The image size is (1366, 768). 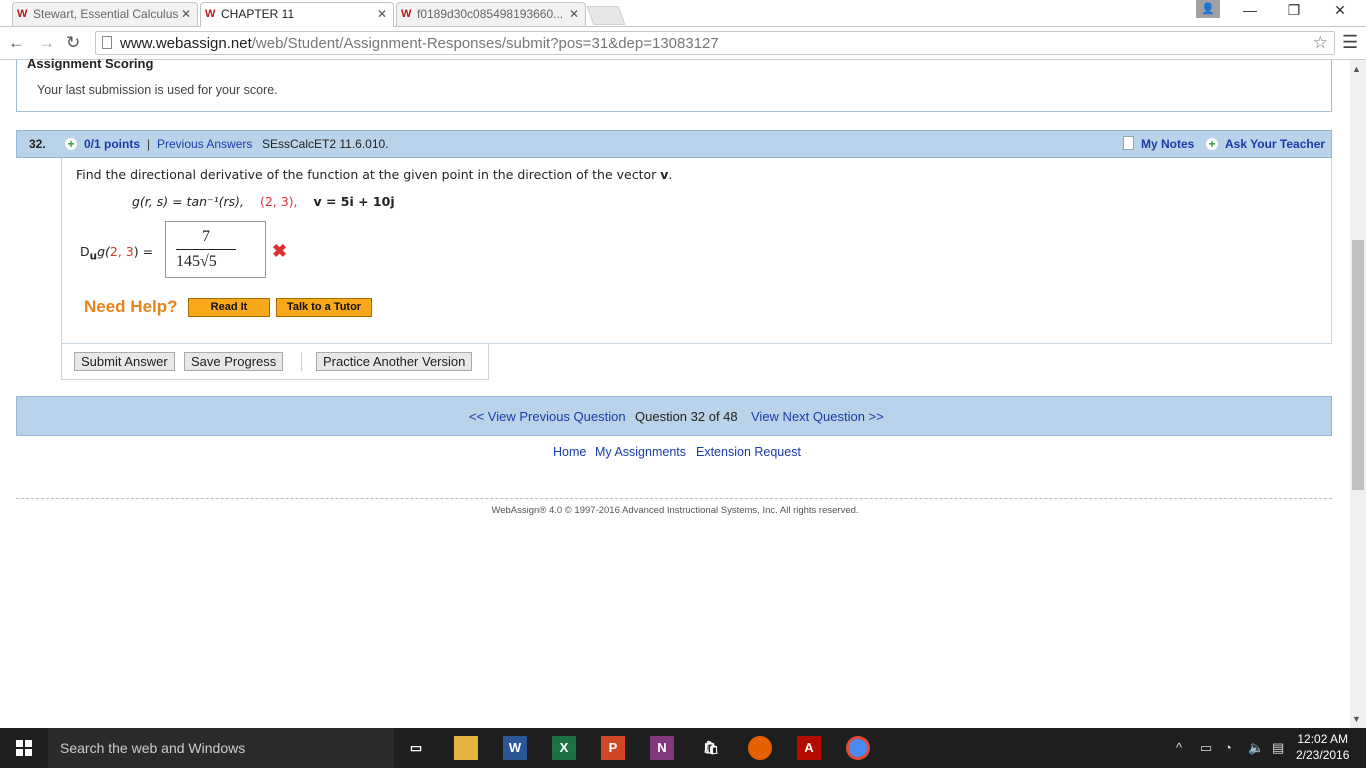 I want to click on tab-stewart: W Stewart, Essential Calculus ✕, so click(x=105, y=14).